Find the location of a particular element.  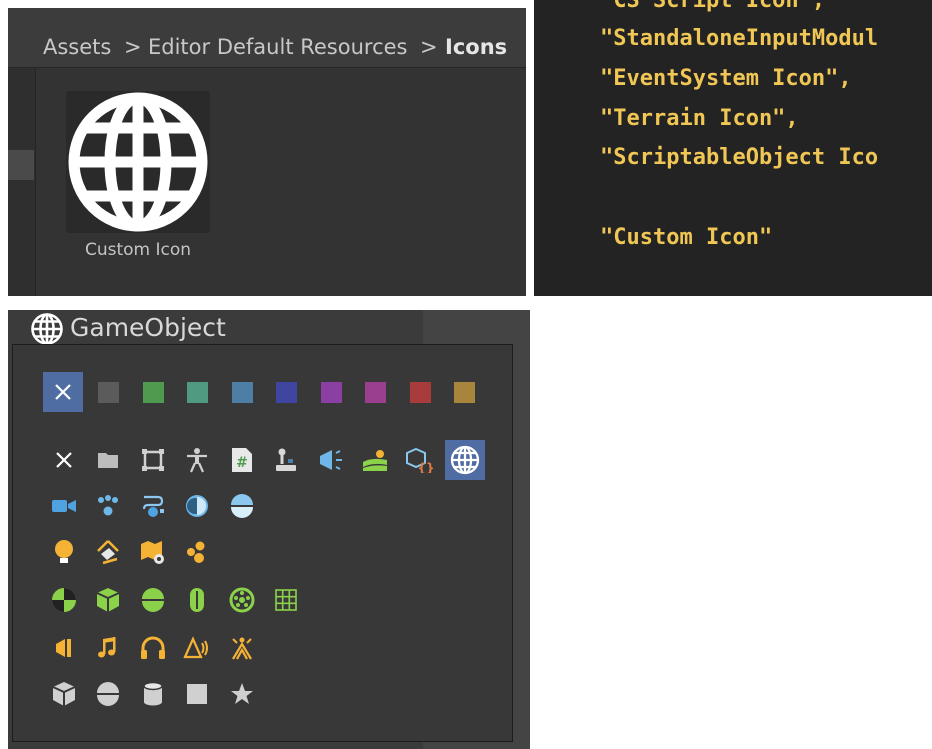

star-icon is located at coordinates (242, 694).